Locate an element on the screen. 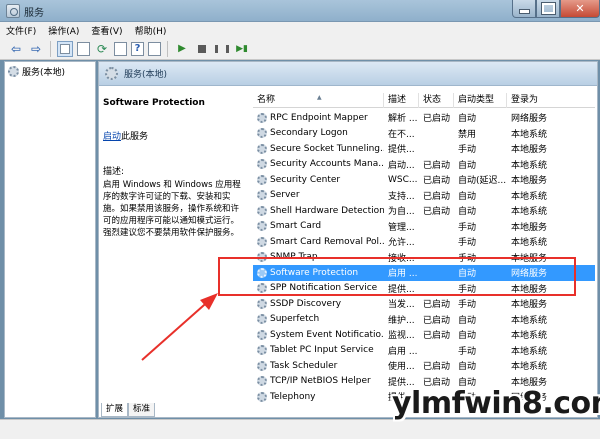 The width and height of the screenshot is (600, 439). table-row: RPC Endpoint Mapper 解析 ... 已启动 自动 网络服务 is located at coordinates (424, 118).